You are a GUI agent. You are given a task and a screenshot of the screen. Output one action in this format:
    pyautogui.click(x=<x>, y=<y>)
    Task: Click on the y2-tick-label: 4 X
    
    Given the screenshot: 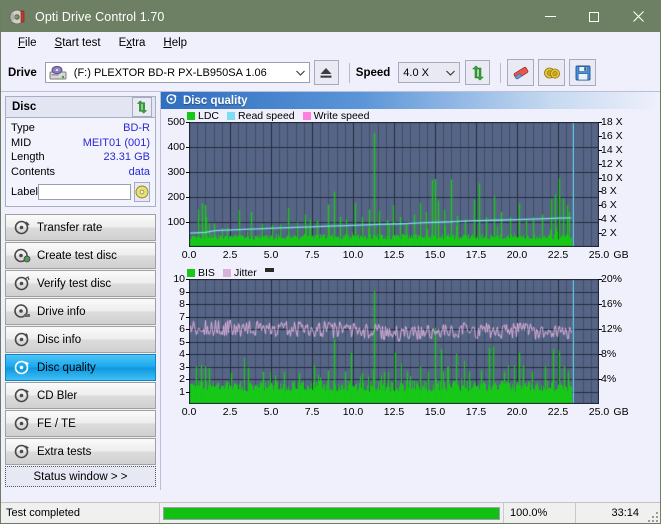 What is the action you would take?
    pyautogui.click(x=609, y=219)
    